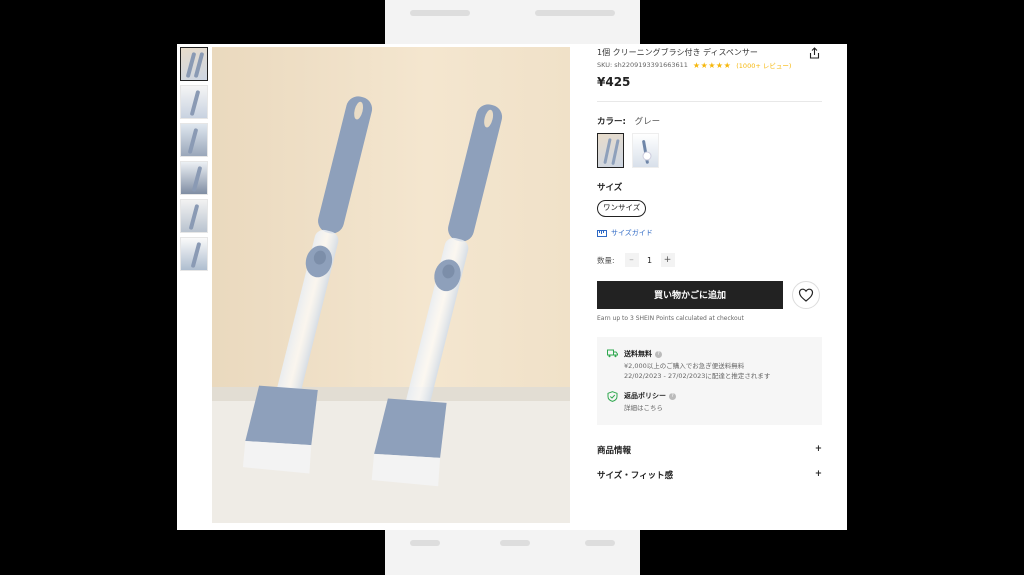  What do you see at coordinates (709, 101) in the screenshot?
I see `divider` at bounding box center [709, 101].